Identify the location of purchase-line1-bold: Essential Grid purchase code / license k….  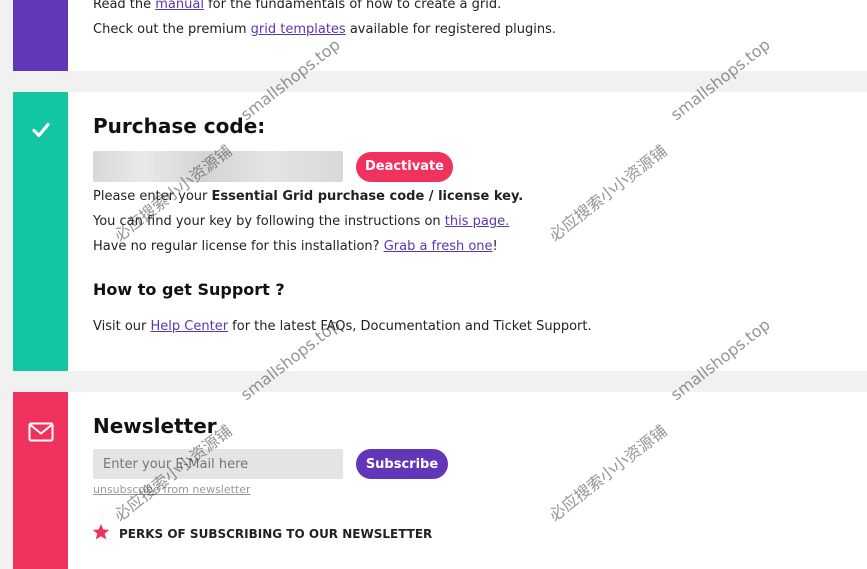
(367, 196).